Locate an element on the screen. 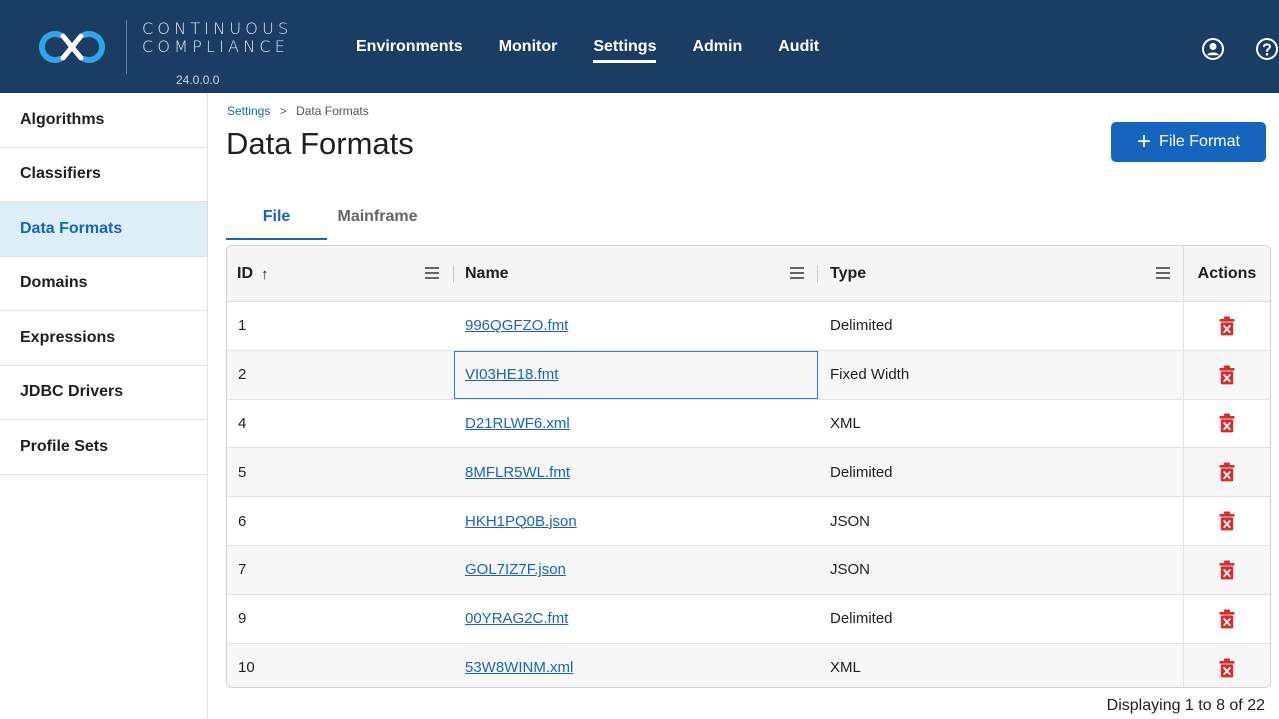 The width and height of the screenshot is (1279, 719). table-row: 9 00YRAG2C.fmt Delimited is located at coordinates (748, 619).